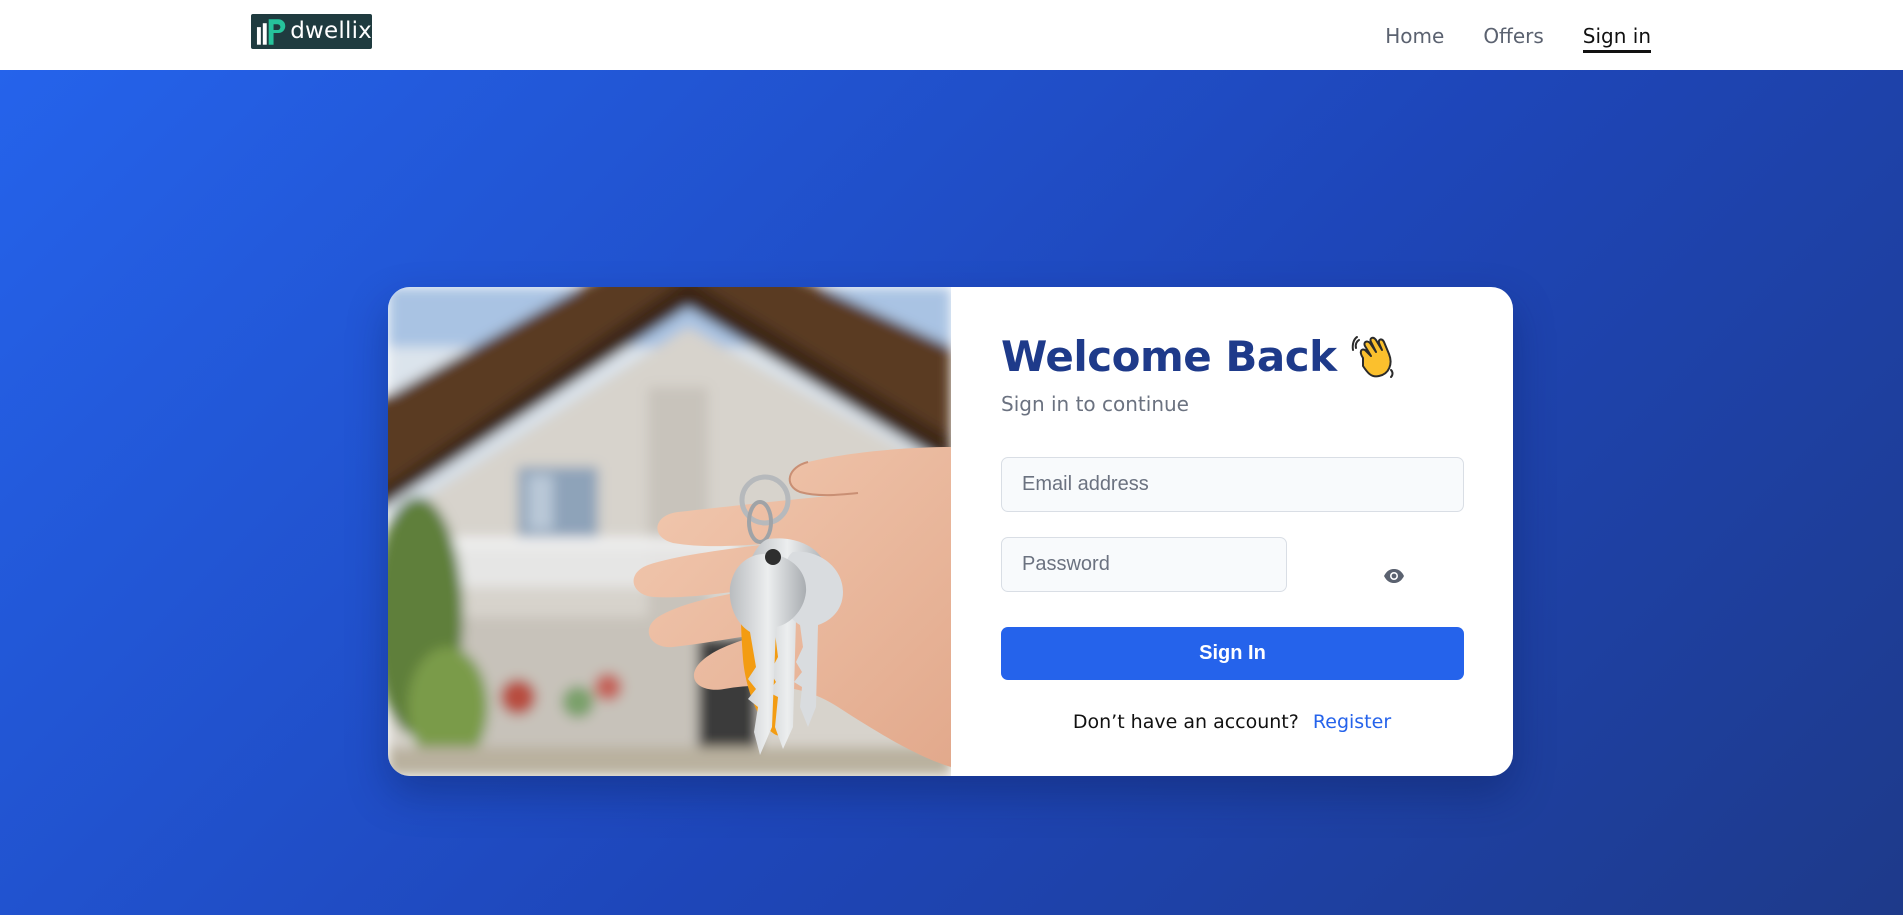  I want to click on register-prompt: Don’t have an account?, so click(1185, 722).